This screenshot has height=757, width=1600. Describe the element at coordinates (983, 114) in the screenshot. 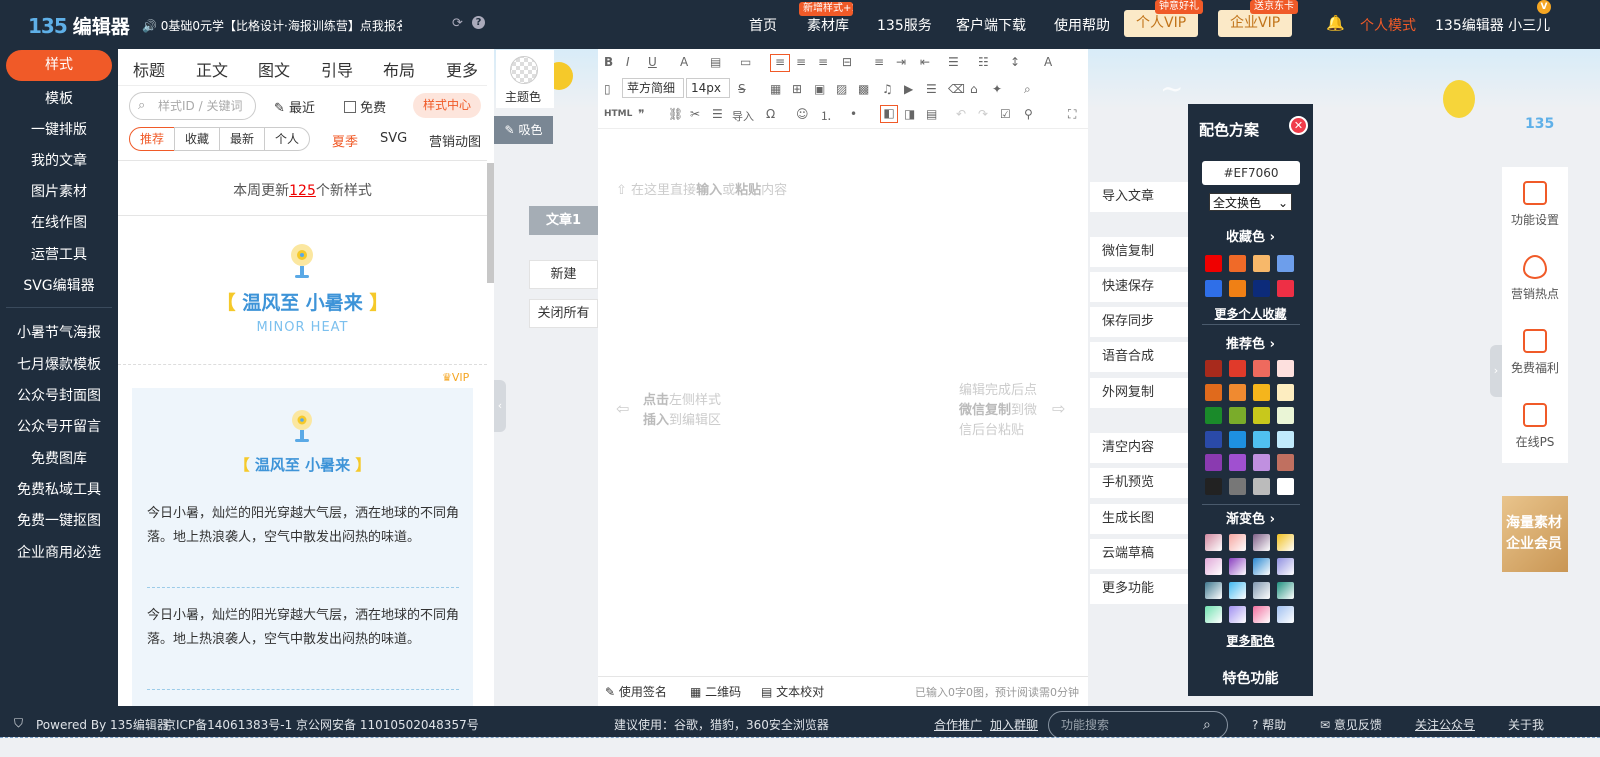

I see `redo-icon: ↷` at that location.